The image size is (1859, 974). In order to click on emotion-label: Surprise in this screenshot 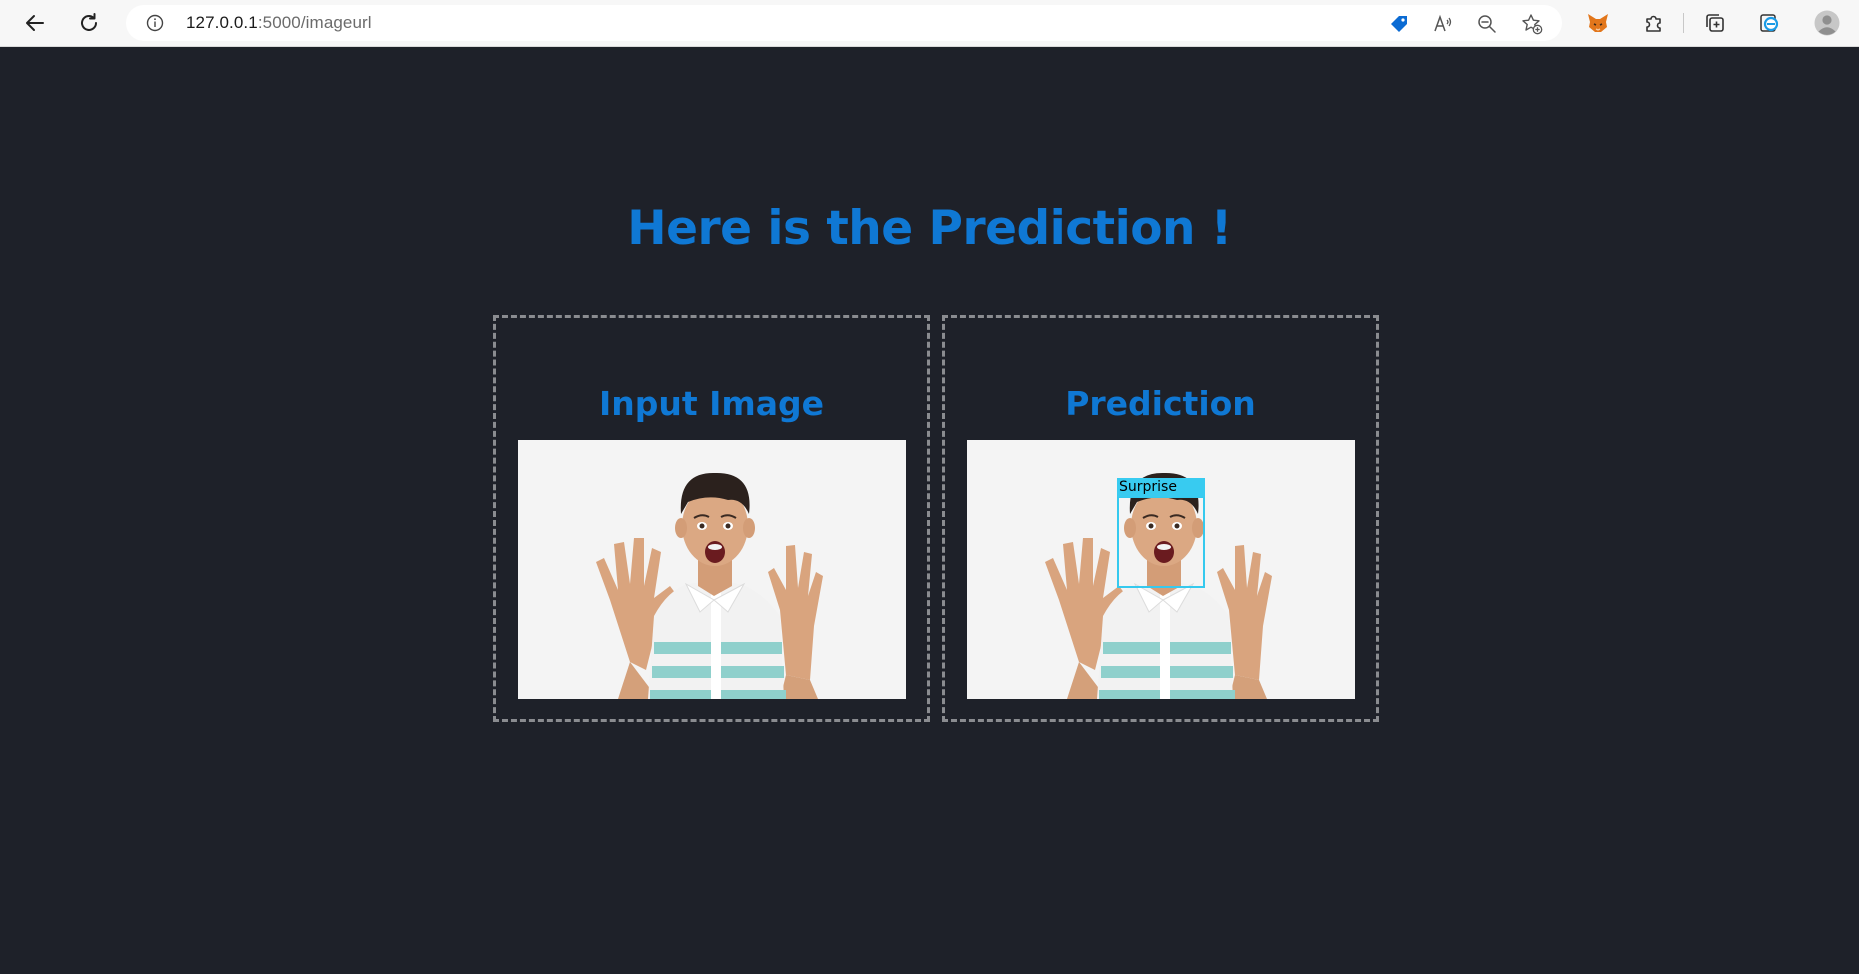, I will do `click(1161, 487)`.